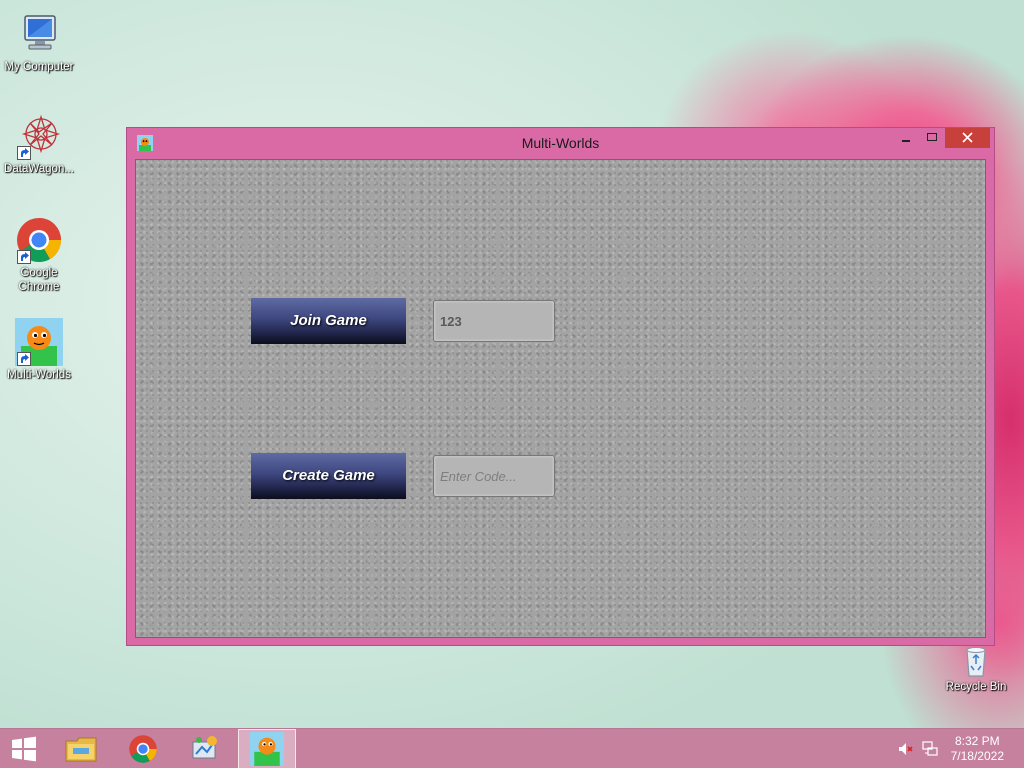 This screenshot has height=769, width=1024. What do you see at coordinates (494, 476) in the screenshot?
I see `create-code-input` at bounding box center [494, 476].